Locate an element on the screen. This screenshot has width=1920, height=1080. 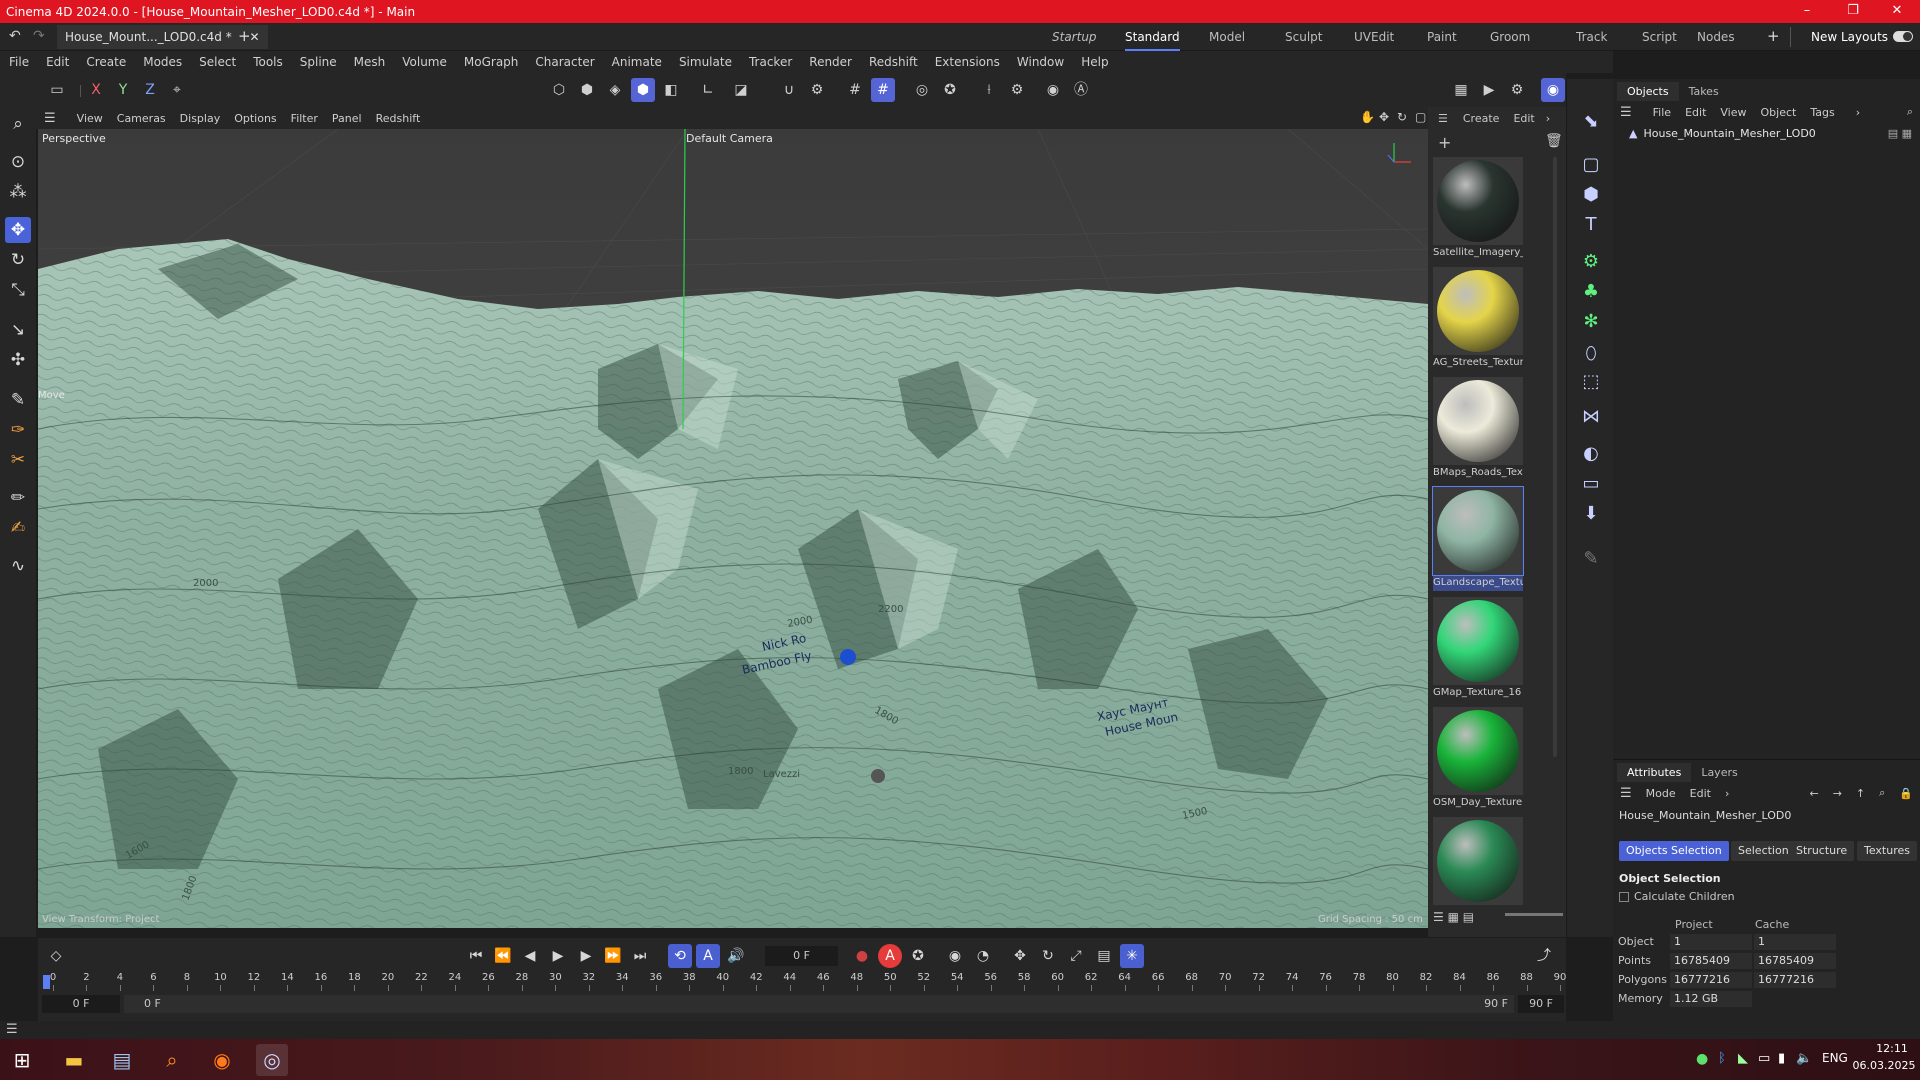
move-tool-icon: ✥ is located at coordinates (18, 230).